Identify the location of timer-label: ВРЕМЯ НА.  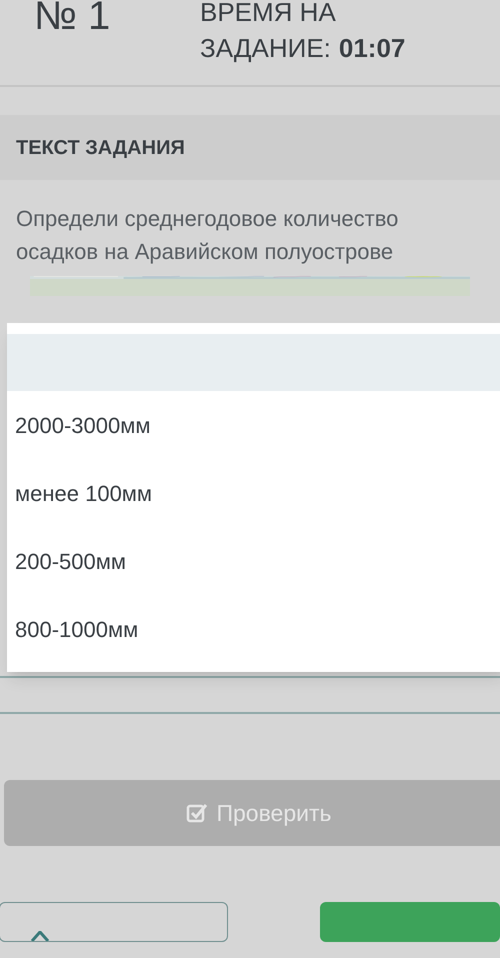
(268, 14).